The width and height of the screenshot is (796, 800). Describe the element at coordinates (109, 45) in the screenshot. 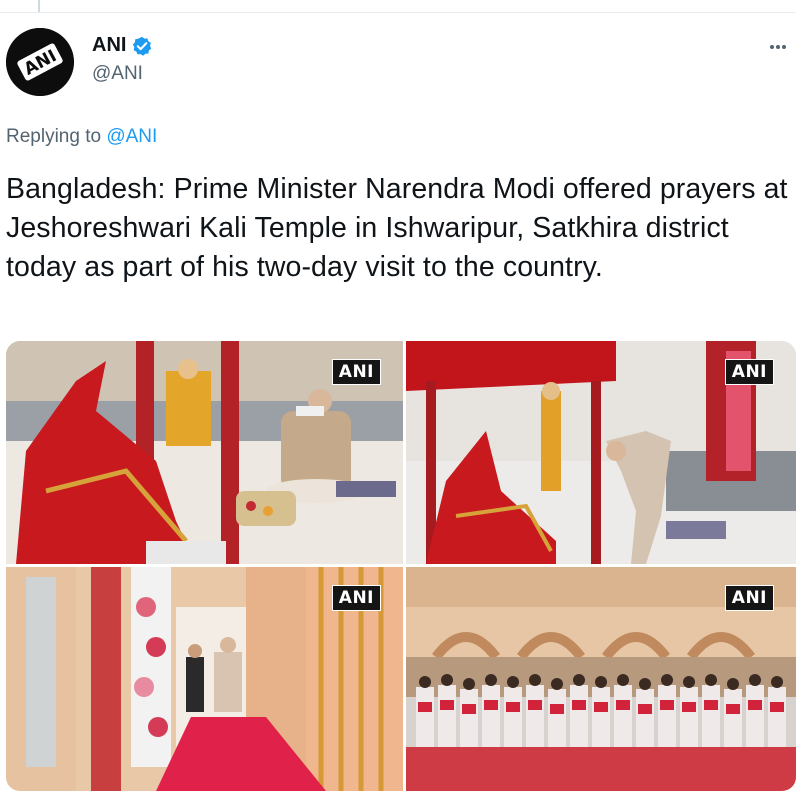

I see `display-name: ANI` at that location.